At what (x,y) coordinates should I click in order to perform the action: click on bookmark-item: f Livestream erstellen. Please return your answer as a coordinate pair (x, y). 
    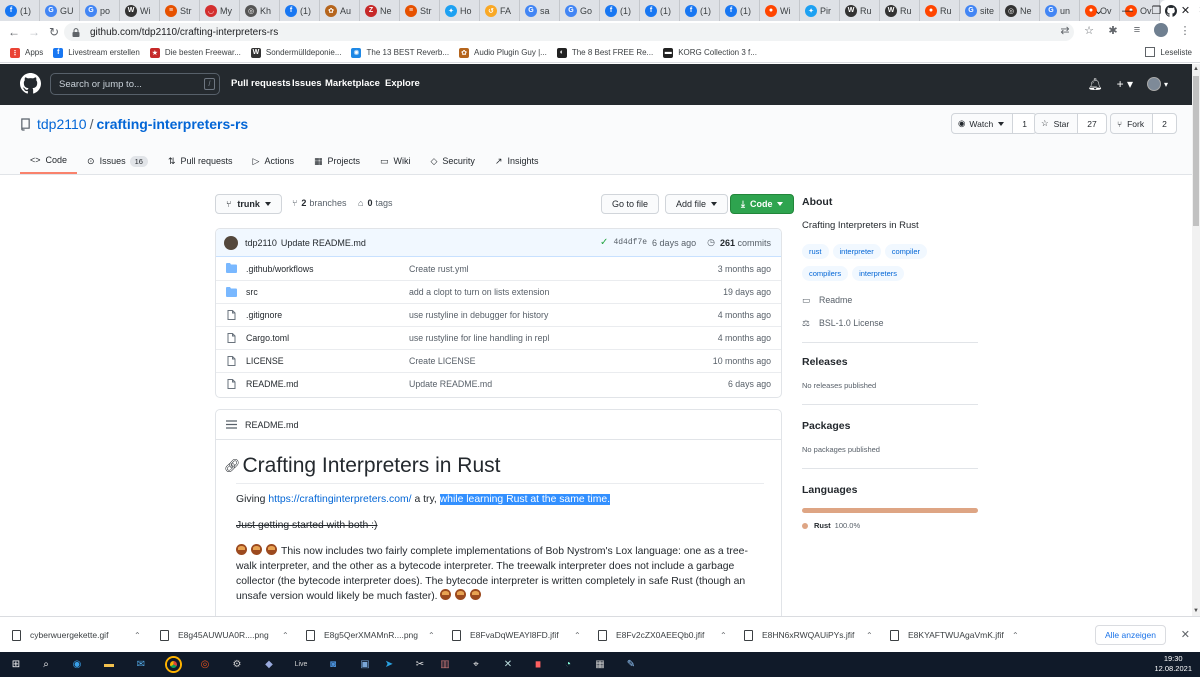
    Looking at the image, I should click on (96, 52).